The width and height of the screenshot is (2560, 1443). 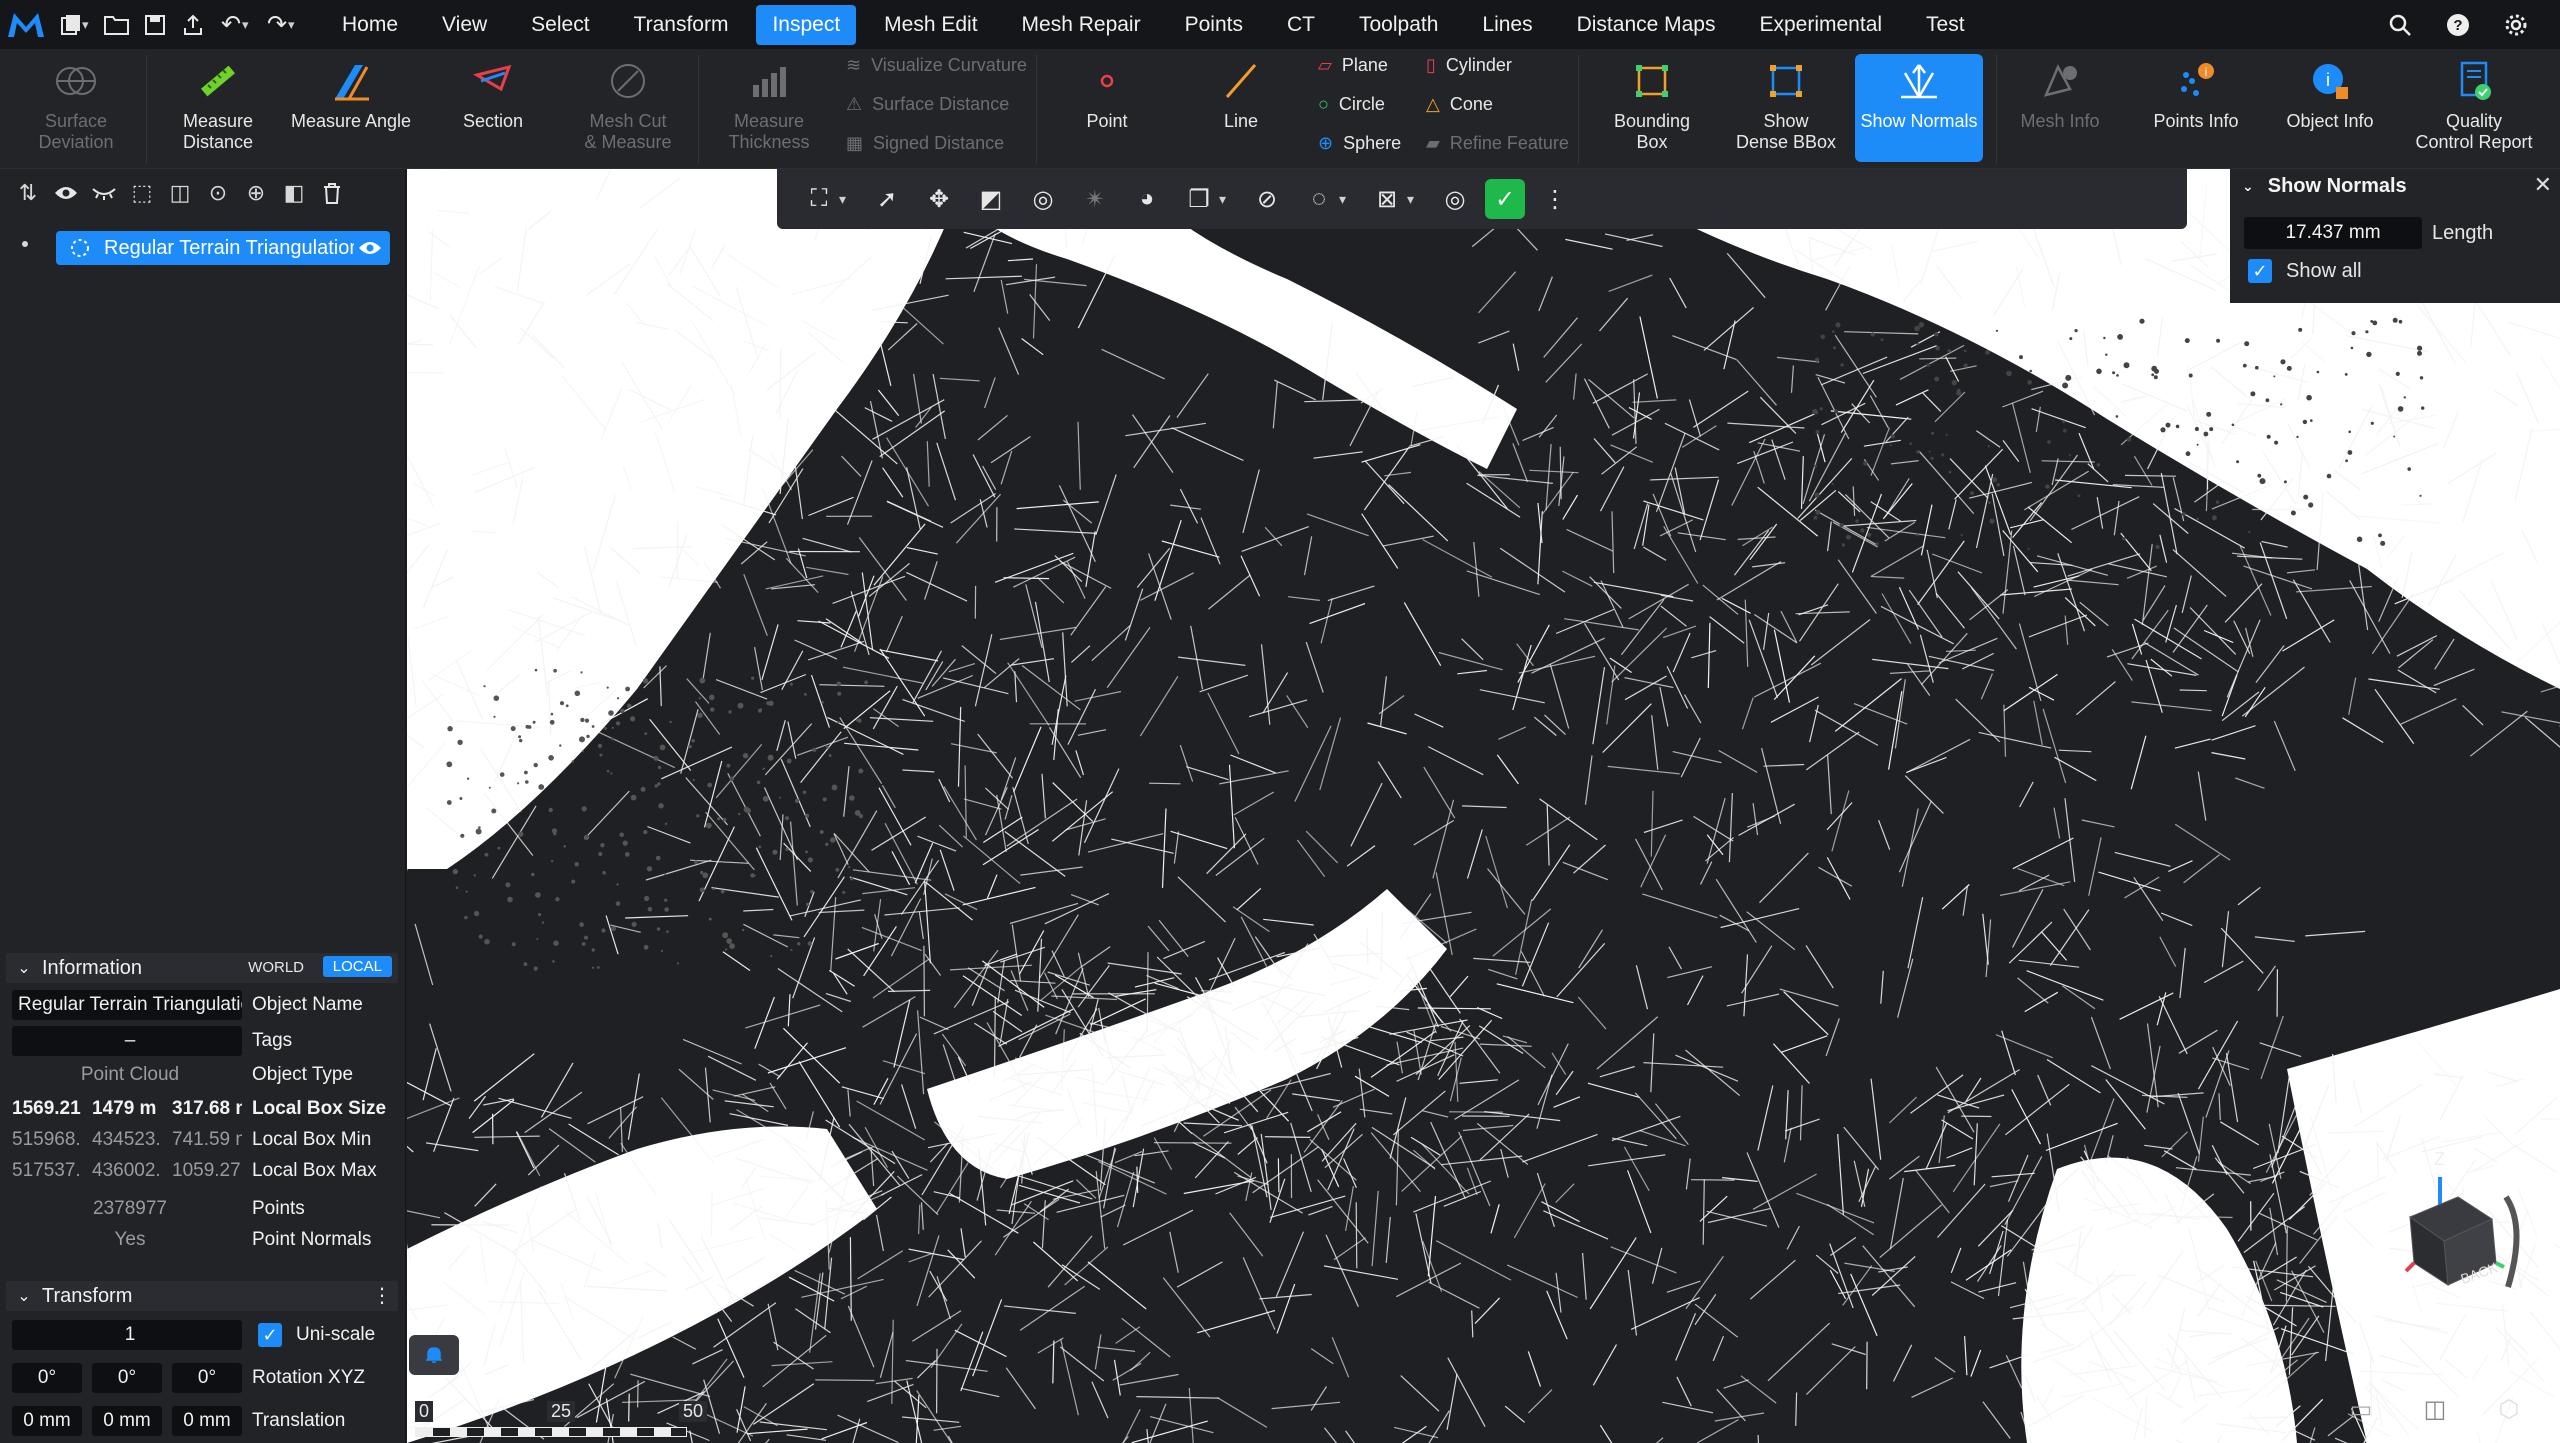 What do you see at coordinates (681, 25) in the screenshot?
I see `tab-transform: Transform` at bounding box center [681, 25].